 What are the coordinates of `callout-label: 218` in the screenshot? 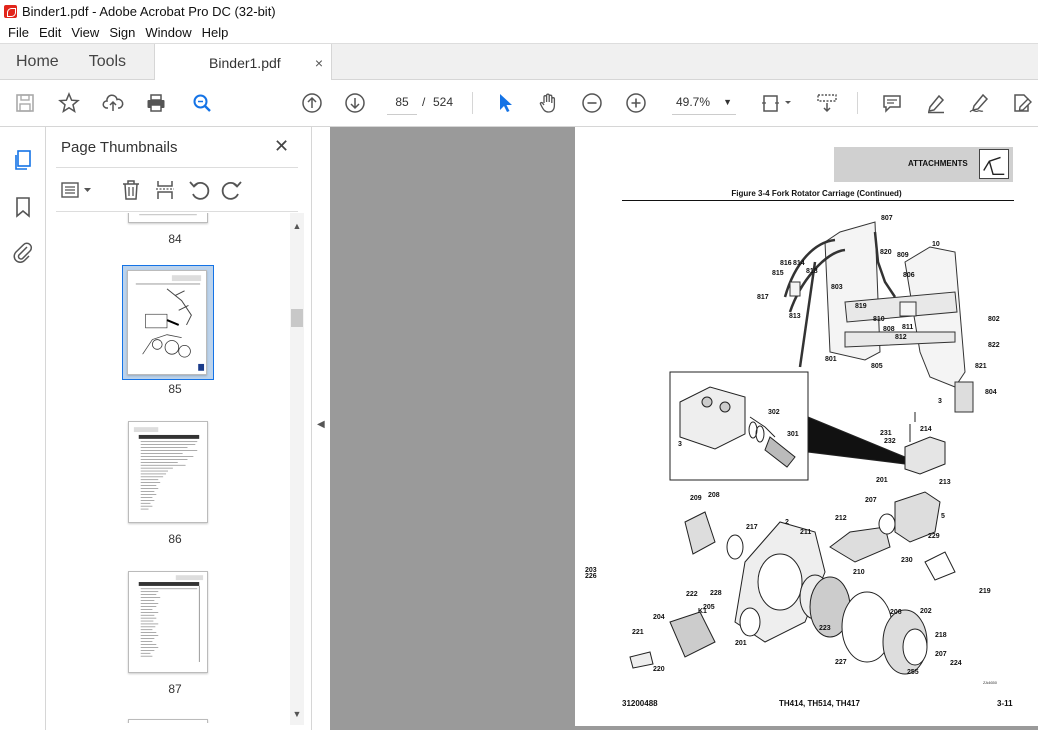 It's located at (941, 635).